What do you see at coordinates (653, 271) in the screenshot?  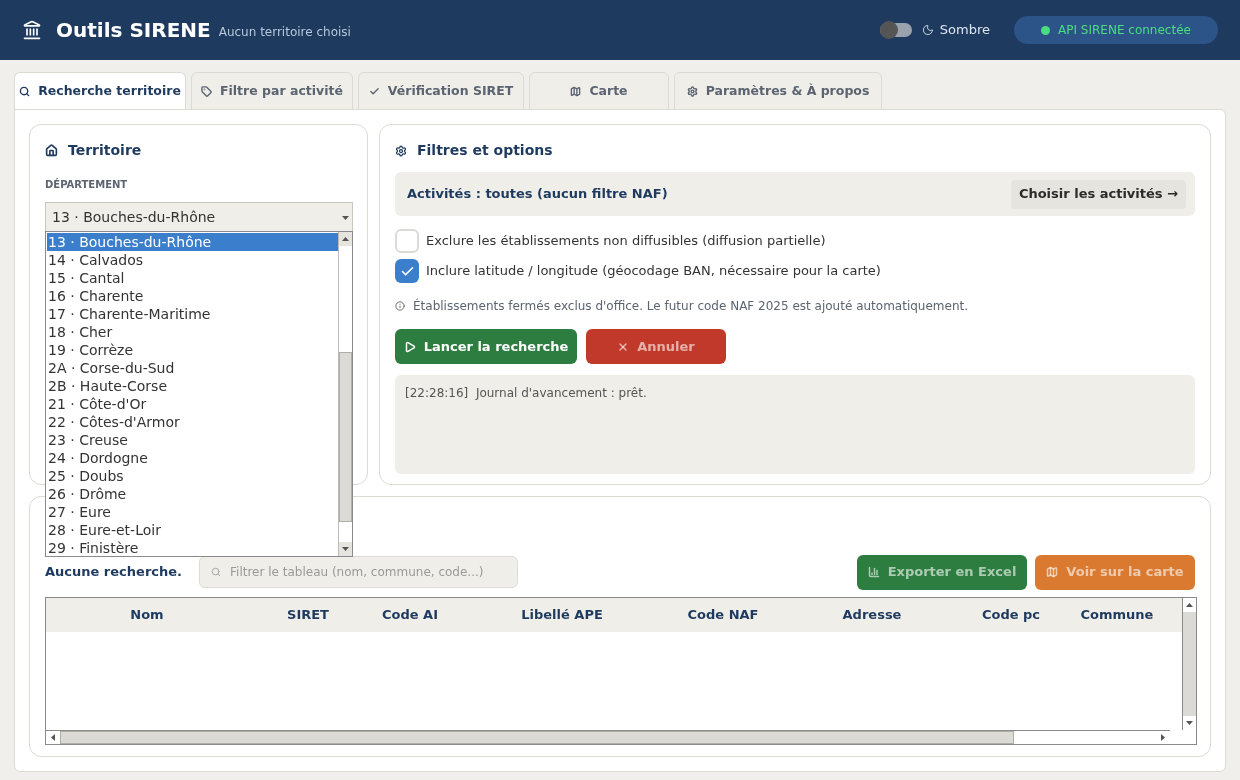 I see `checkbox-label: Inclure latitude / longitude (géocodage BAN, nécessaire pour la carte)` at bounding box center [653, 271].